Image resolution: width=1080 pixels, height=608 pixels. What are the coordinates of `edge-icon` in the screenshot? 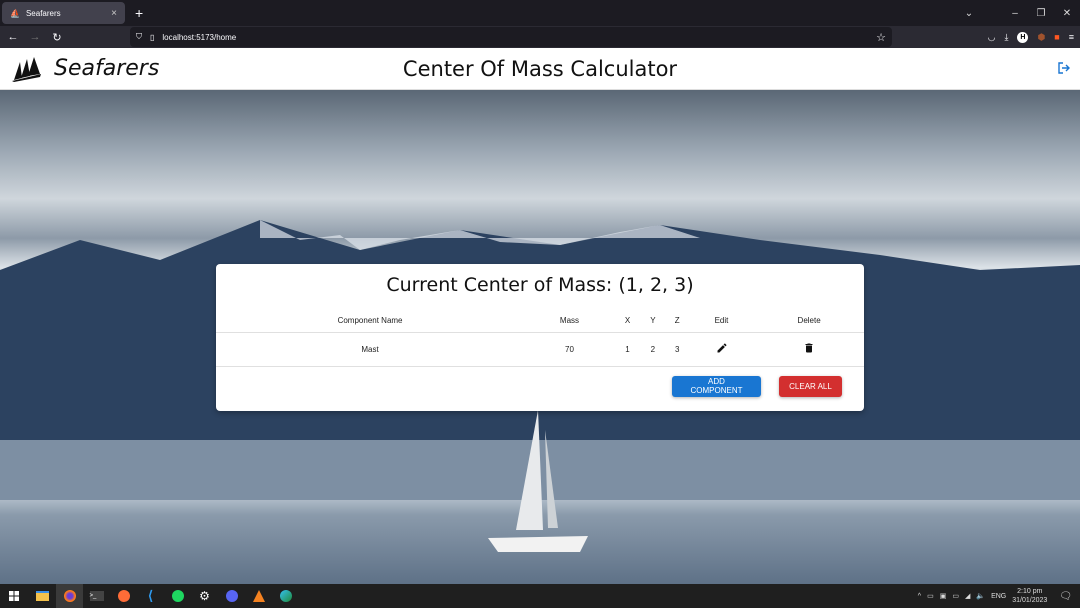 It's located at (285, 596).